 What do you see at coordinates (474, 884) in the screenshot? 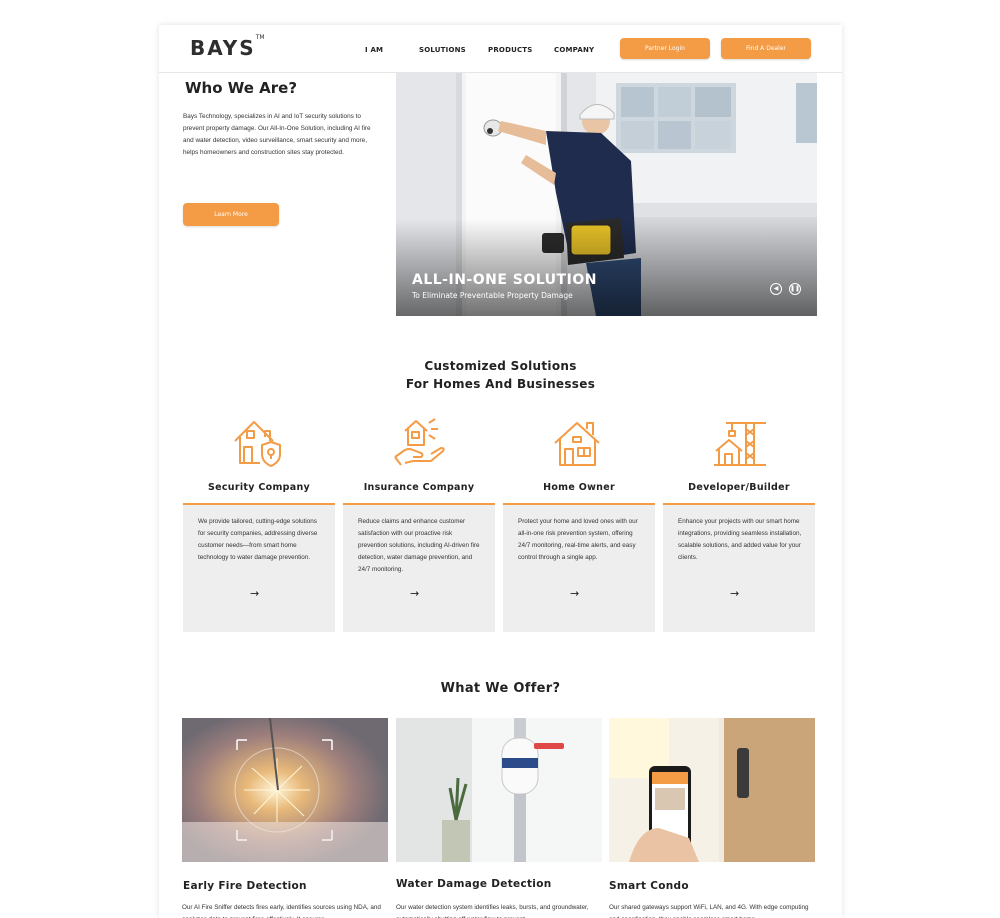
I see `offer-name-water: Water Damage Detection` at bounding box center [474, 884].